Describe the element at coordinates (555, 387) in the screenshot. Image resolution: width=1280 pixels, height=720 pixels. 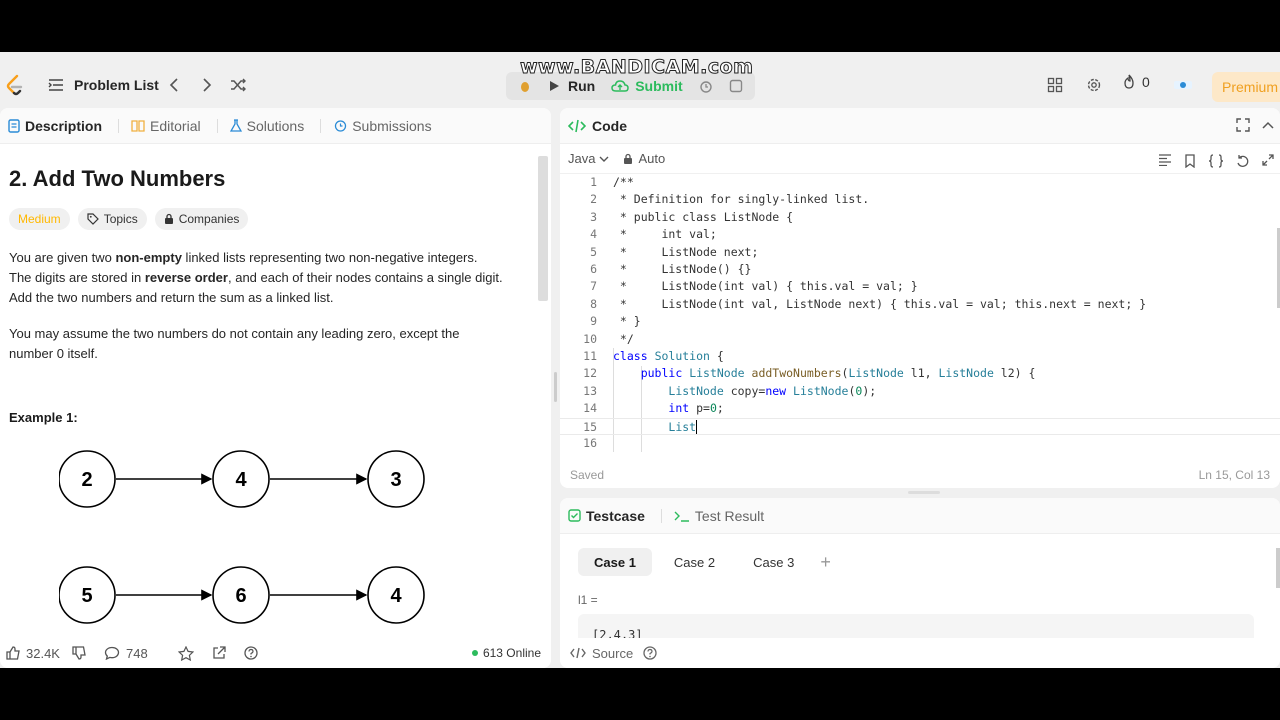
I see `vertical-resize-handle` at that location.